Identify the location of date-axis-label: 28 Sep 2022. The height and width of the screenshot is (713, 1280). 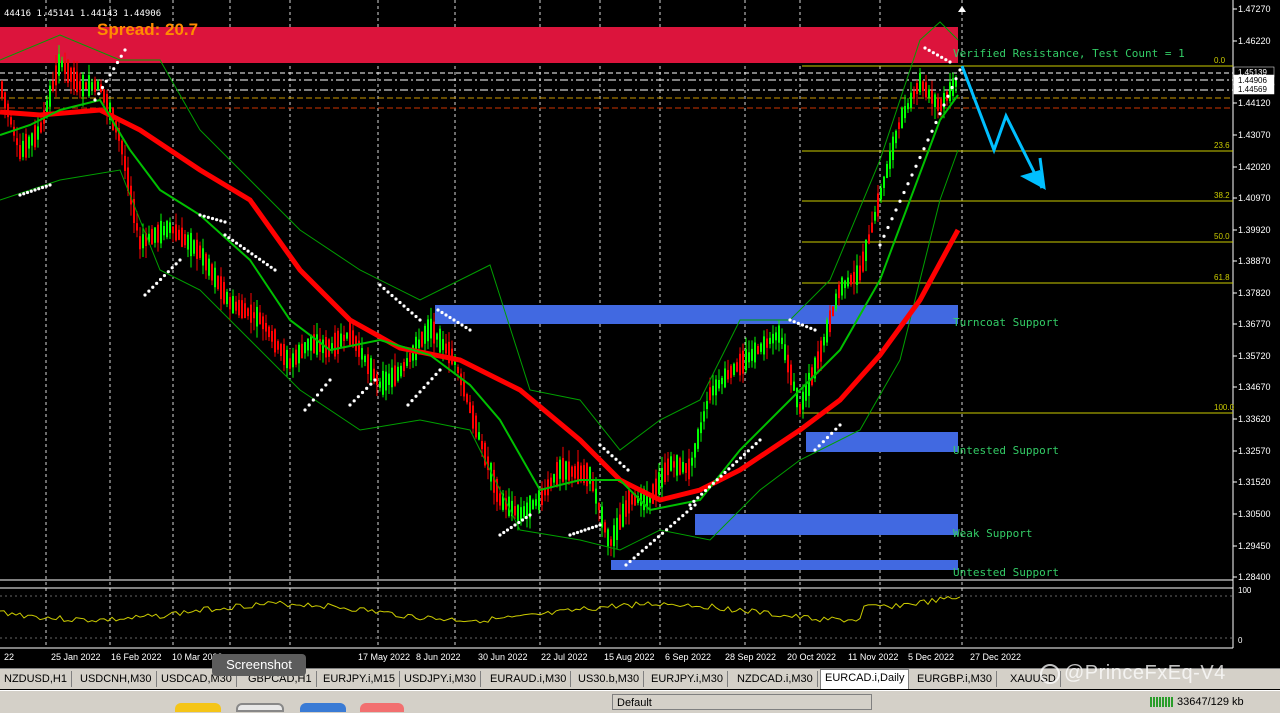
(750, 657).